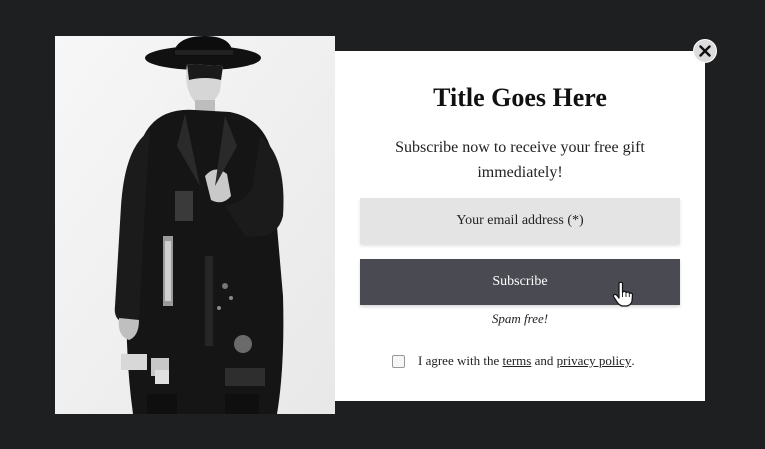 The height and width of the screenshot is (449, 765). Describe the element at coordinates (633, 360) in the screenshot. I see `consent-text-suffix: .` at that location.